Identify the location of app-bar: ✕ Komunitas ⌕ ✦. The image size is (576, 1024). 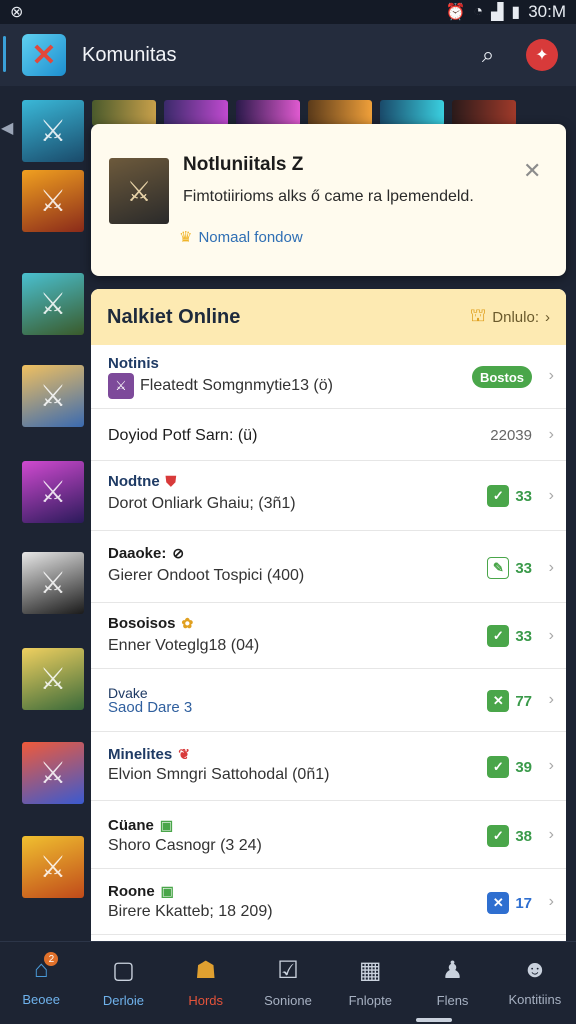
(288, 55).